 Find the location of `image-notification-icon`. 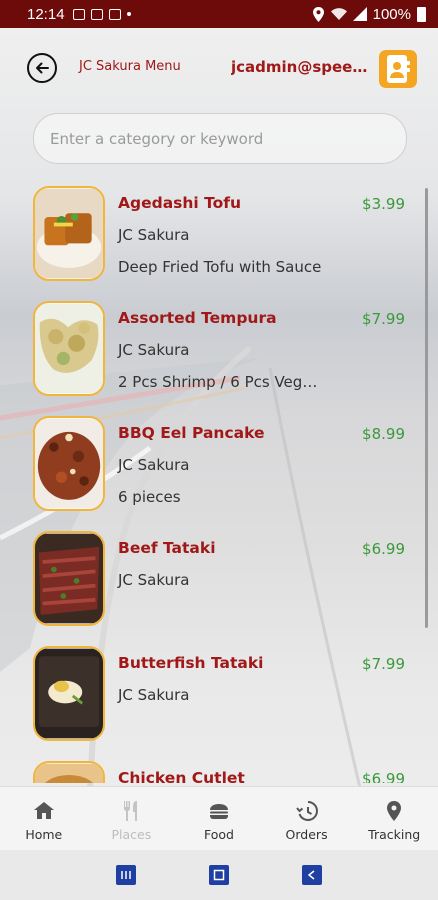

image-notification-icon is located at coordinates (78, 14).